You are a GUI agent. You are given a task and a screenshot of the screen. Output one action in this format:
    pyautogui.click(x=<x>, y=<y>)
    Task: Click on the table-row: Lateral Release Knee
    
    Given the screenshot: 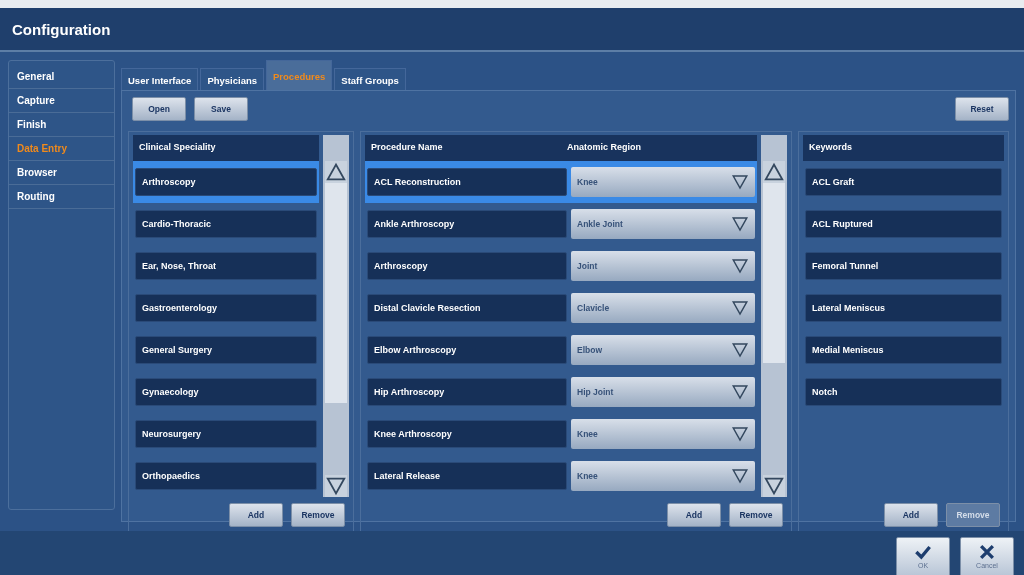 What is the action you would take?
    pyautogui.click(x=561, y=476)
    